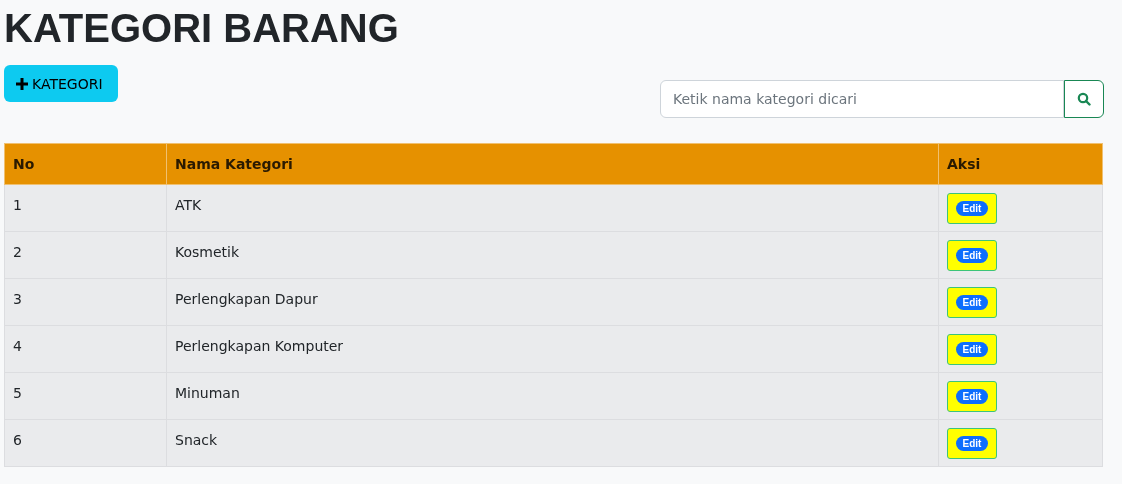  Describe the element at coordinates (85, 164) in the screenshot. I see `column-header: No` at that location.